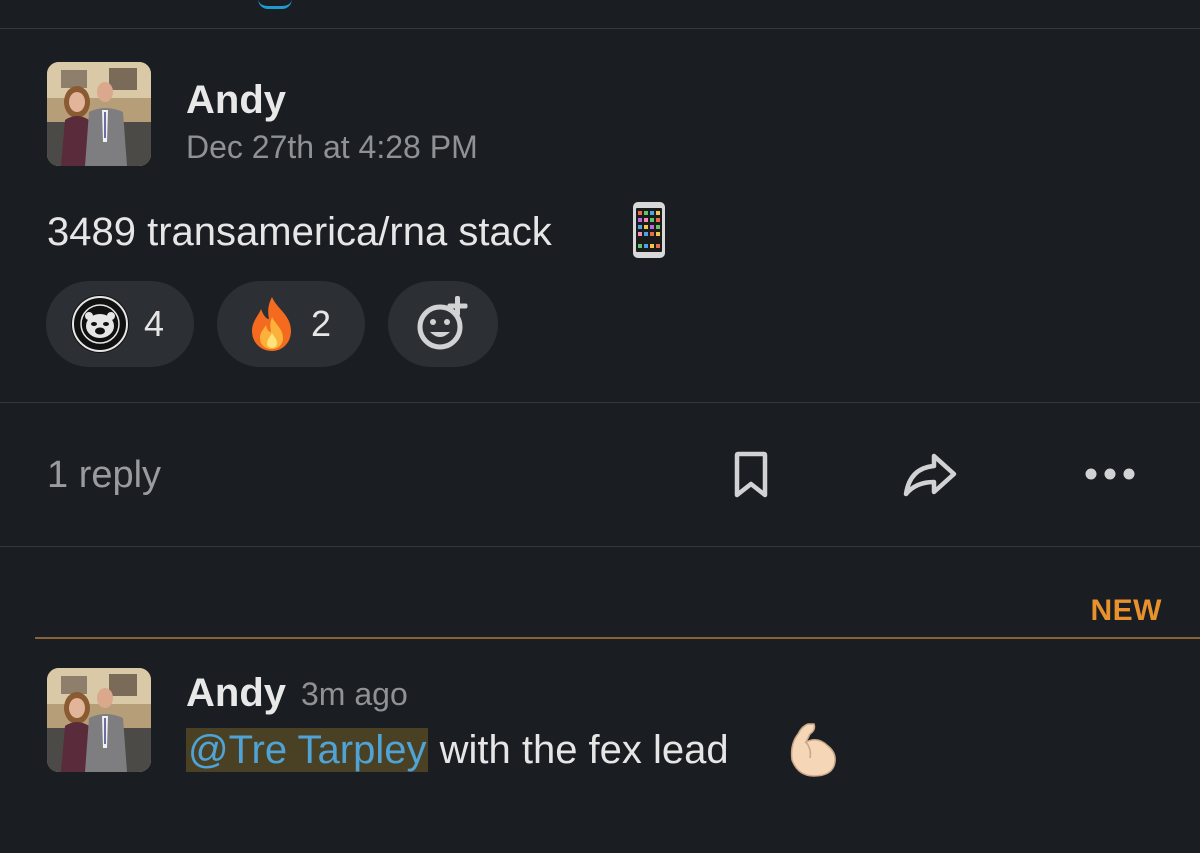 The width and height of the screenshot is (1200, 853). Describe the element at coordinates (813, 750) in the screenshot. I see `flexed-biceps-icon` at that location.